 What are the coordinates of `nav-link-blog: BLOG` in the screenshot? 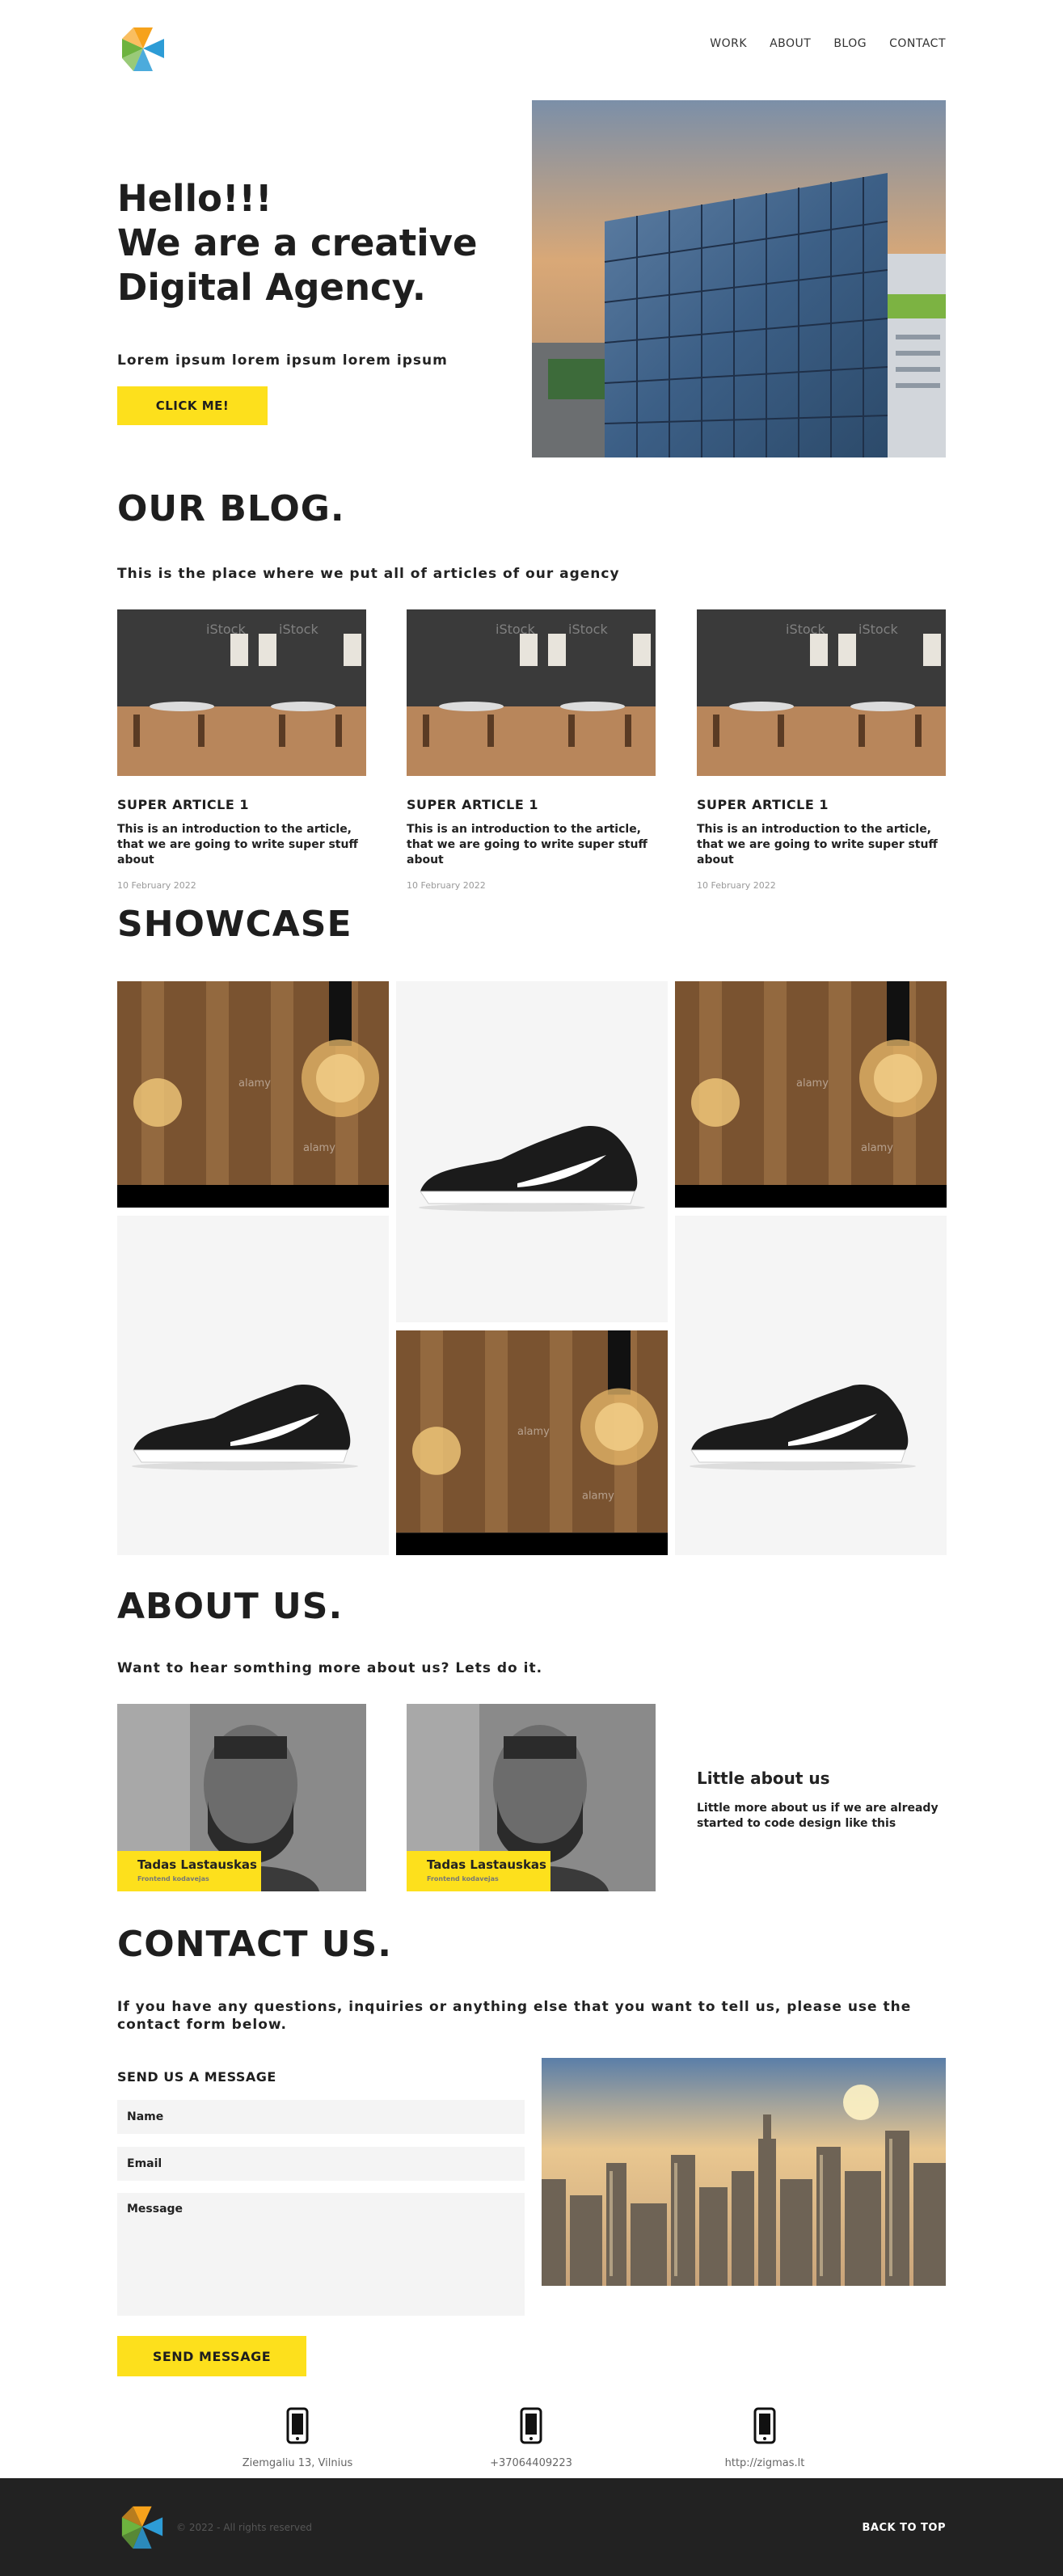 It's located at (850, 43).